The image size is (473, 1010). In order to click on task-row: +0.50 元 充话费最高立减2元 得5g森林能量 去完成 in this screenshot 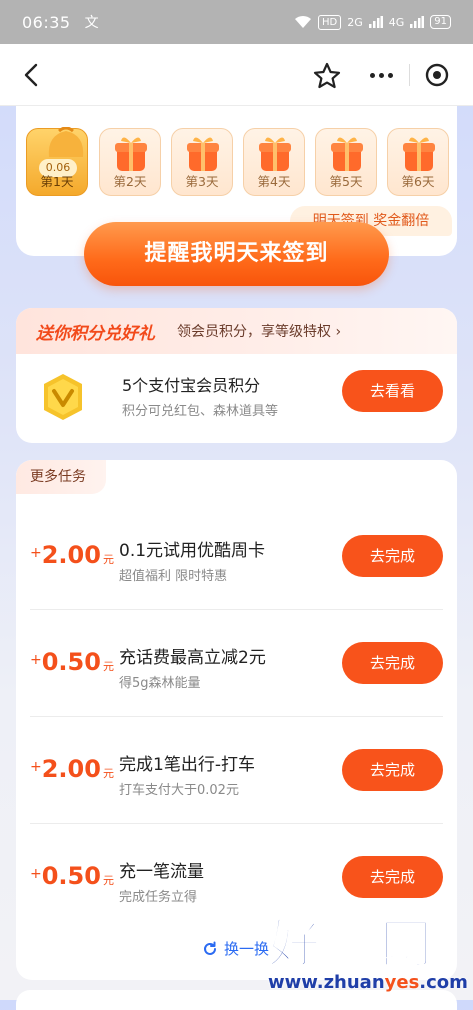, I will do `click(236, 663)`.